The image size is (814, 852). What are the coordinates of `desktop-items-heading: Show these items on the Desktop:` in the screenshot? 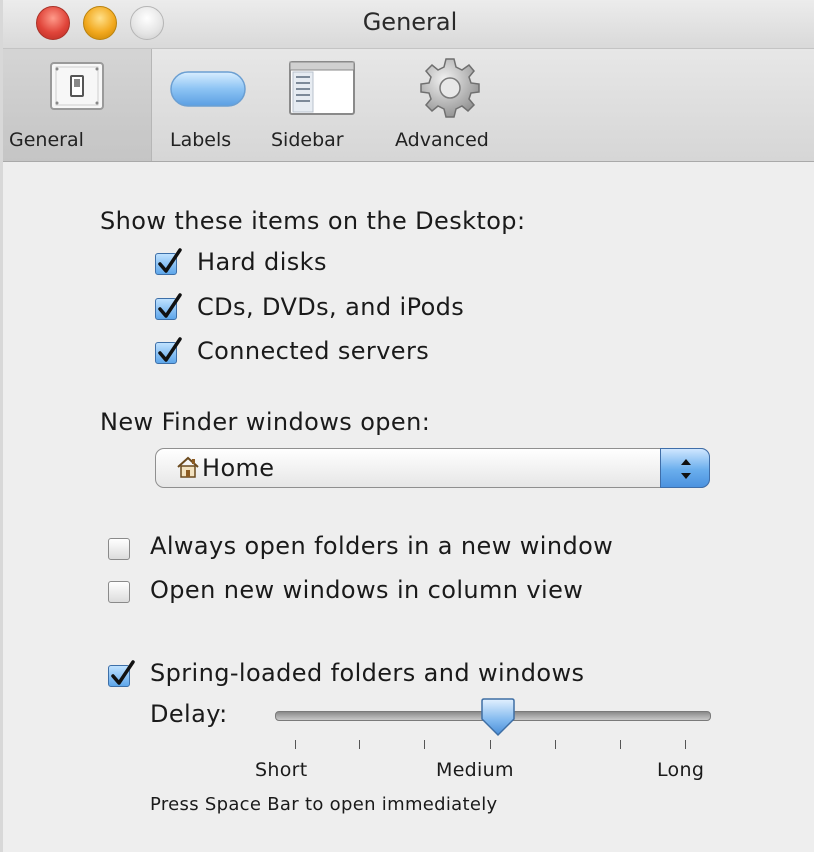 It's located at (313, 221).